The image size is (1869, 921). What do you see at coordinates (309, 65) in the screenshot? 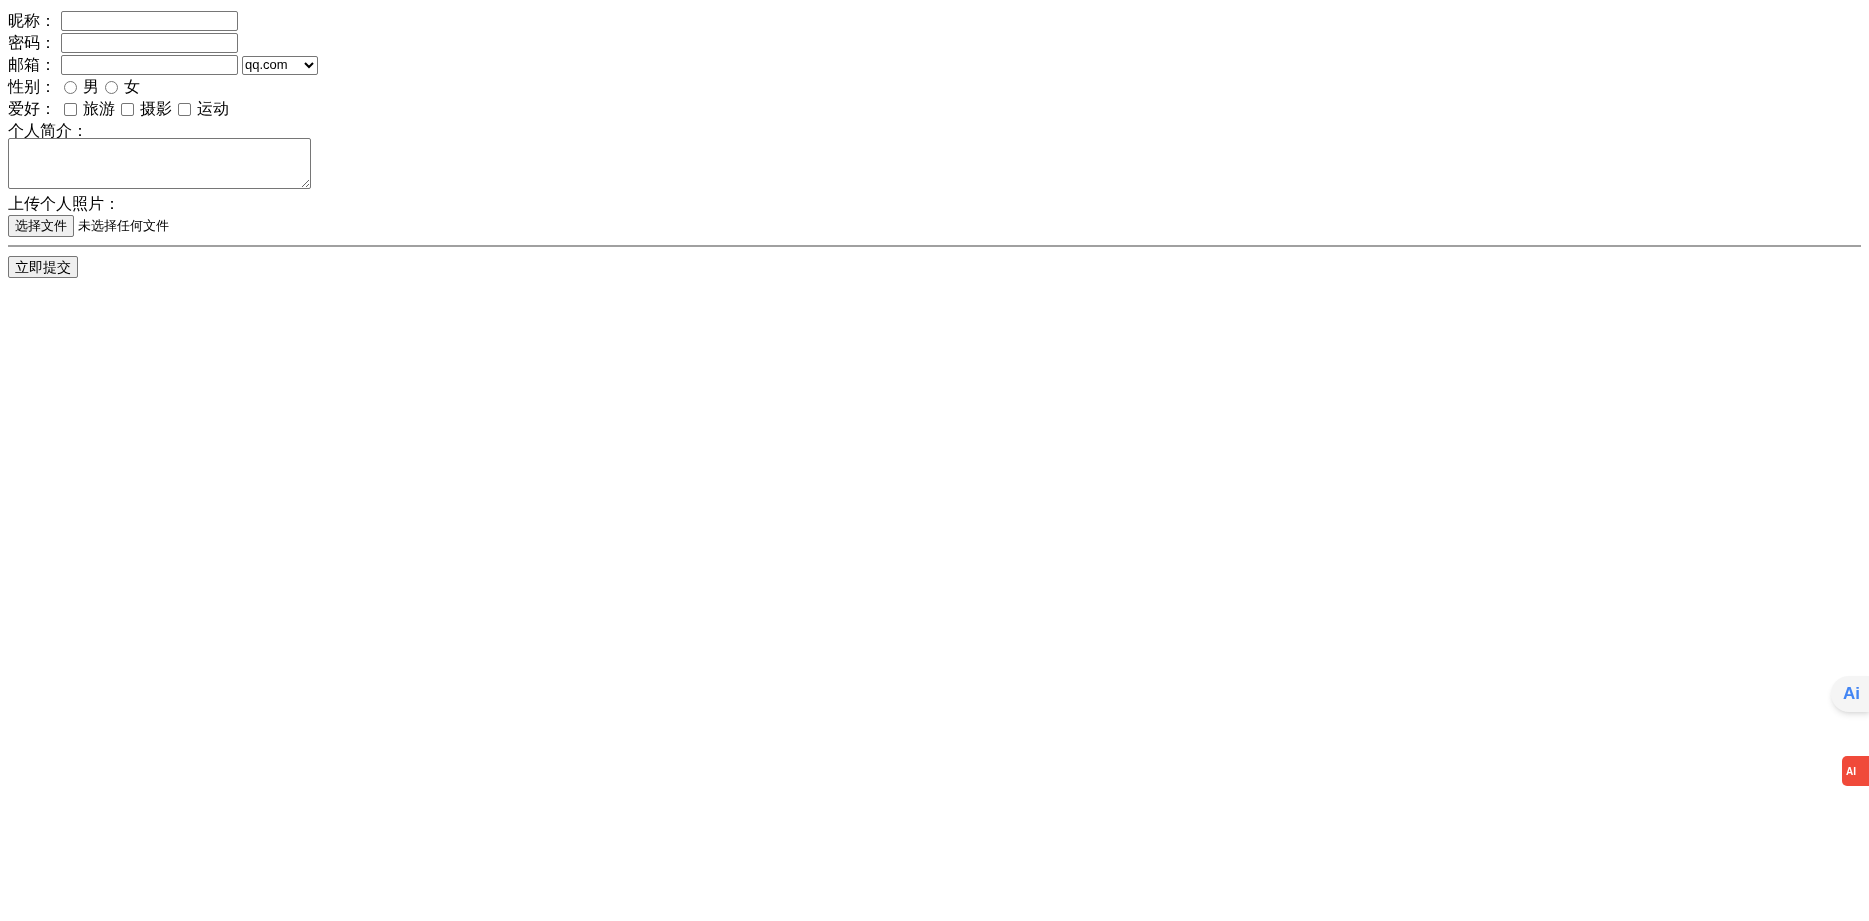
I see `chevron-down-icon` at bounding box center [309, 65].